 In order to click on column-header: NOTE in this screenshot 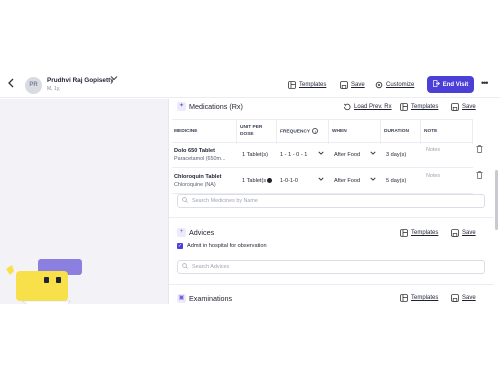, I will do `click(431, 131)`.